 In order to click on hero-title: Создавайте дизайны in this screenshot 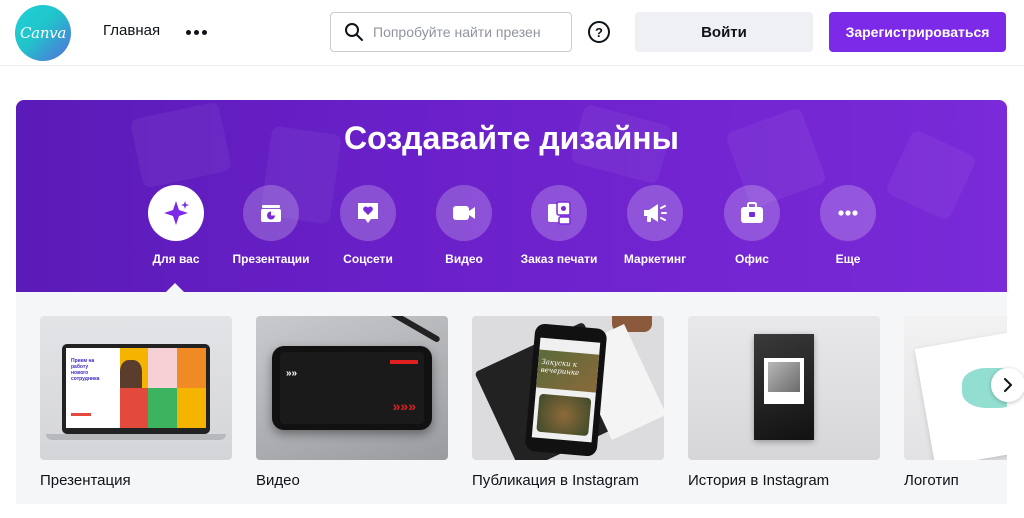, I will do `click(511, 138)`.